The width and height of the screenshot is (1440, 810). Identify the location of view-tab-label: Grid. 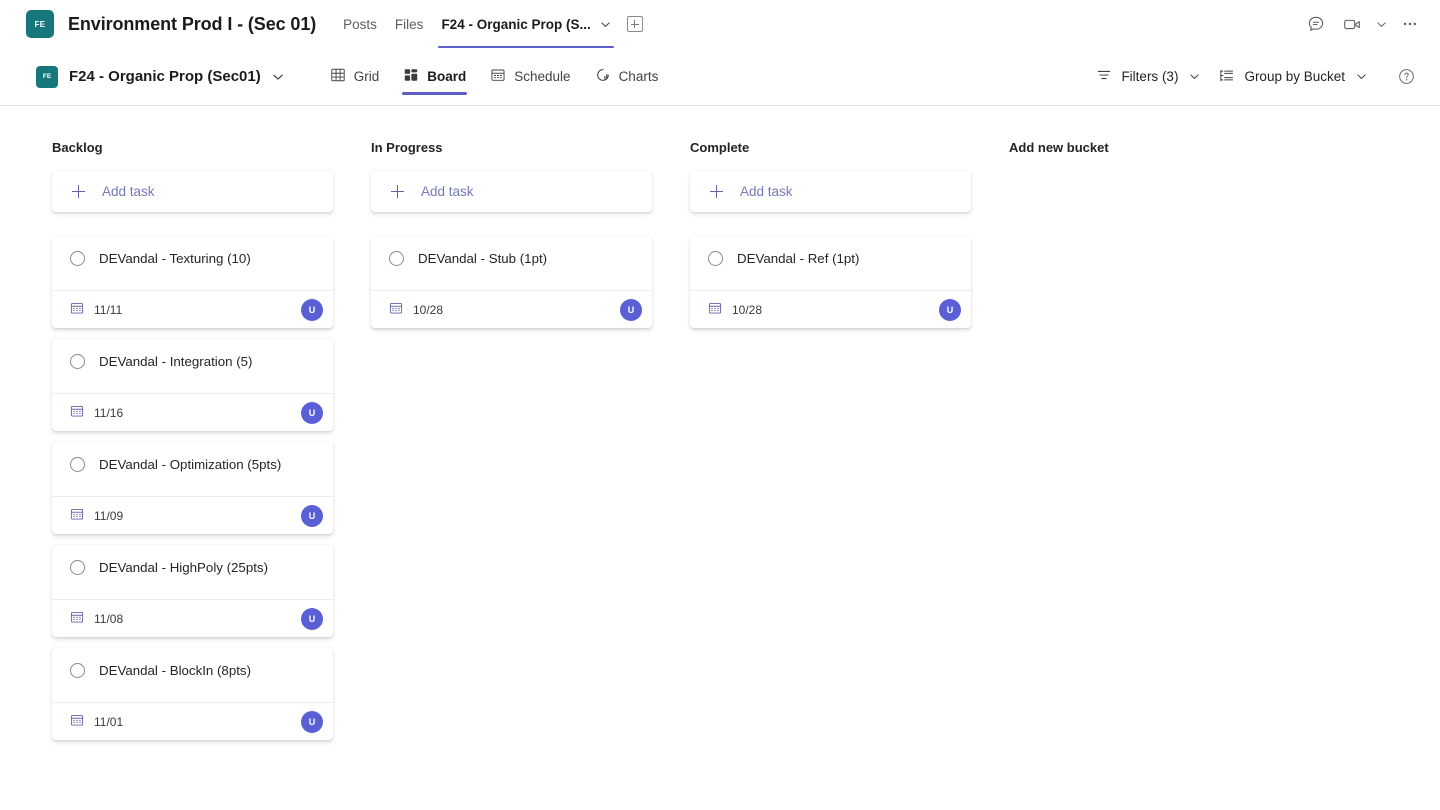
(366, 76).